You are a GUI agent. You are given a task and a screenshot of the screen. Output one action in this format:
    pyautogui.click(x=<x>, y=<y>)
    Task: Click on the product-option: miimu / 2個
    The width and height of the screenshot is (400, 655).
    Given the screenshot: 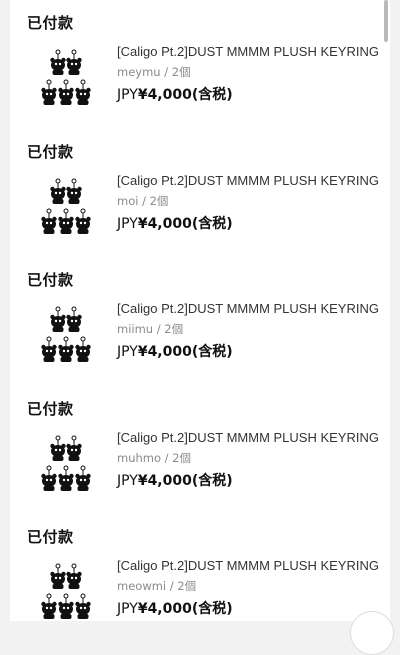 What is the action you would take?
    pyautogui.click(x=150, y=329)
    